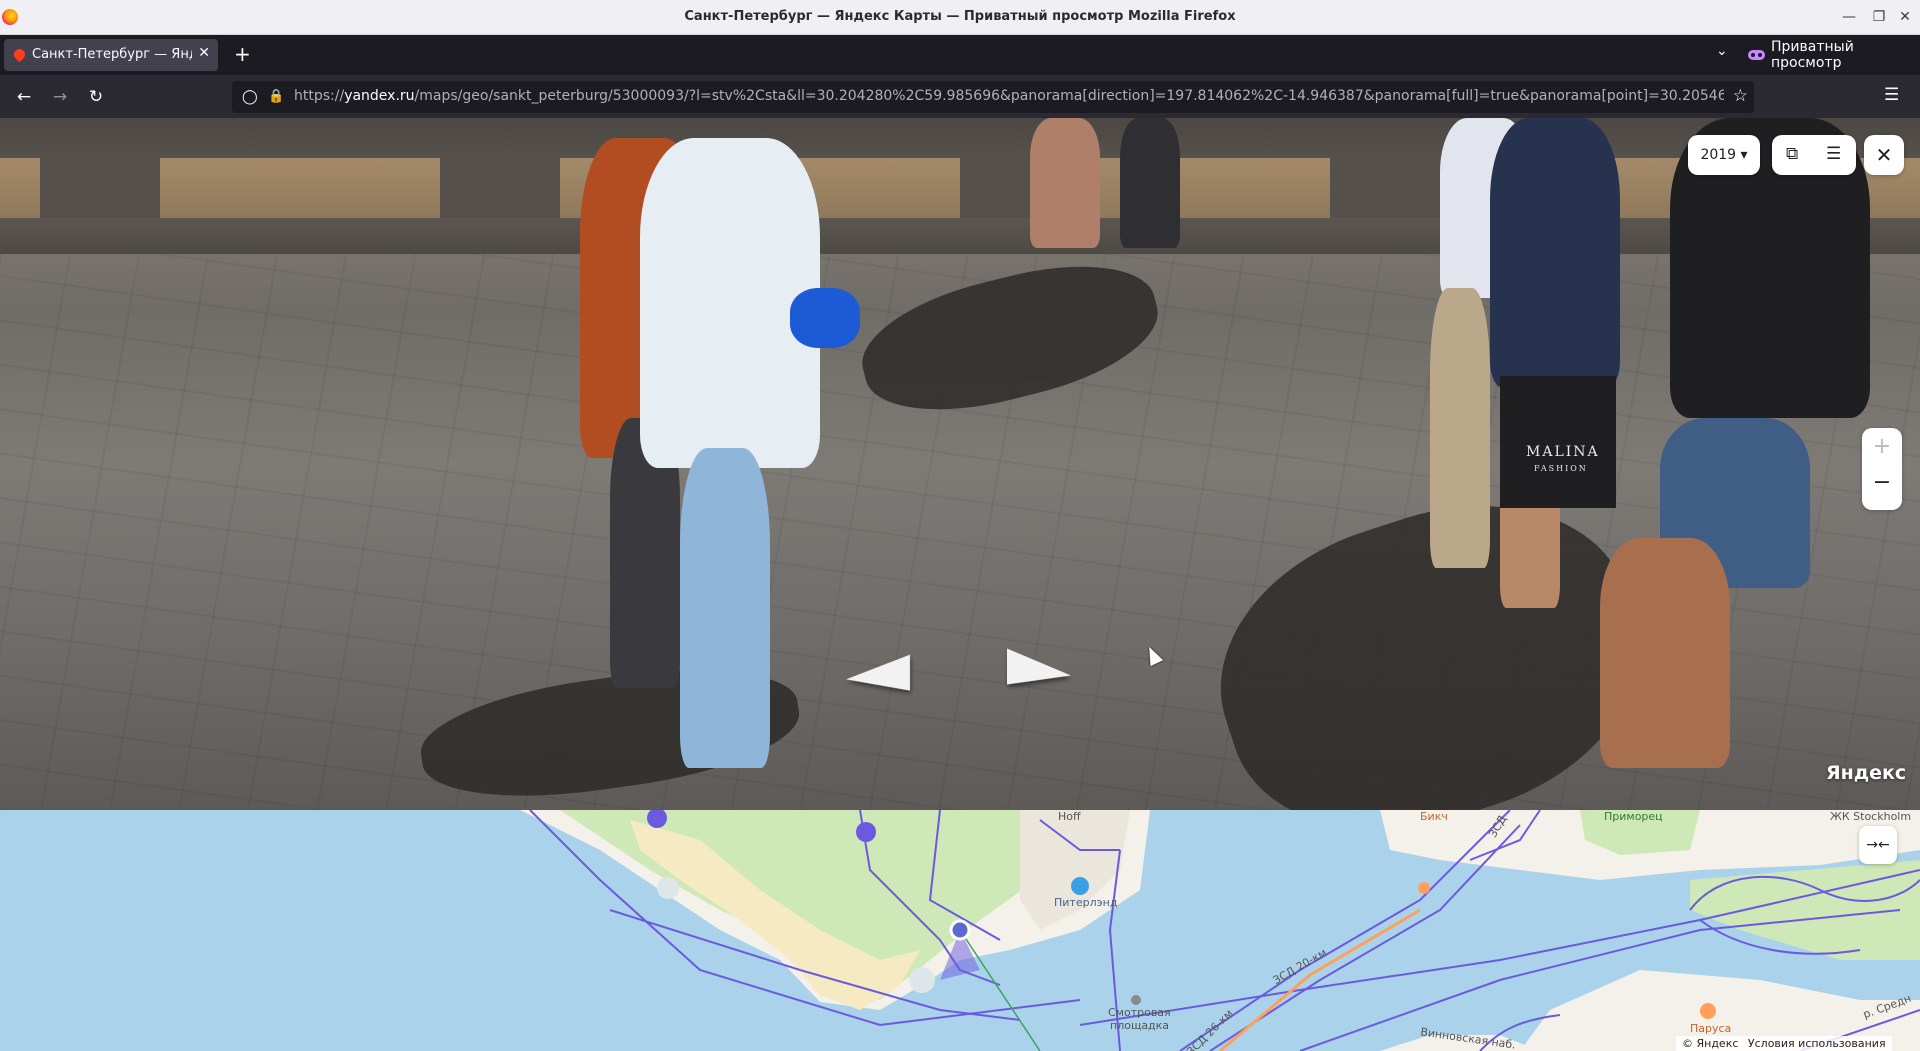 The image size is (1920, 1051). What do you see at coordinates (1561, 468) in the screenshot?
I see `bag-sub-text: FASHION` at bounding box center [1561, 468].